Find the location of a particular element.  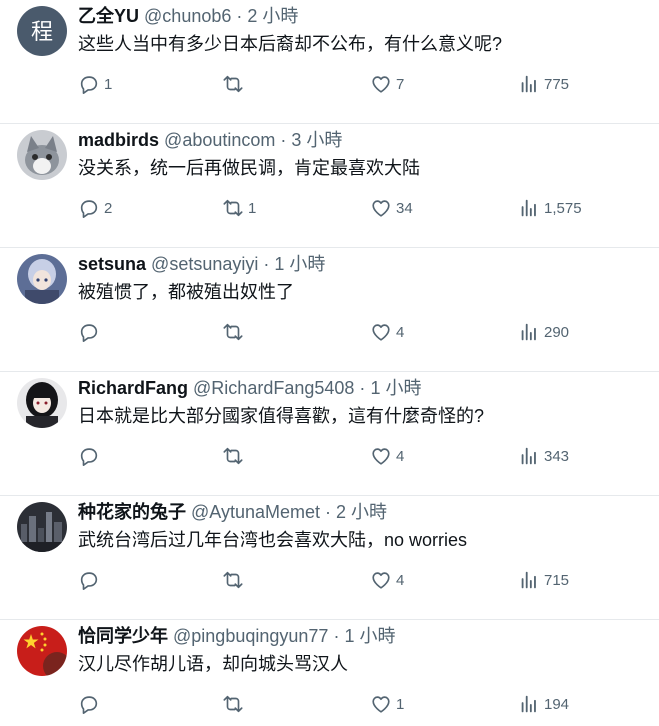

like-button: 7 is located at coordinates (387, 84).